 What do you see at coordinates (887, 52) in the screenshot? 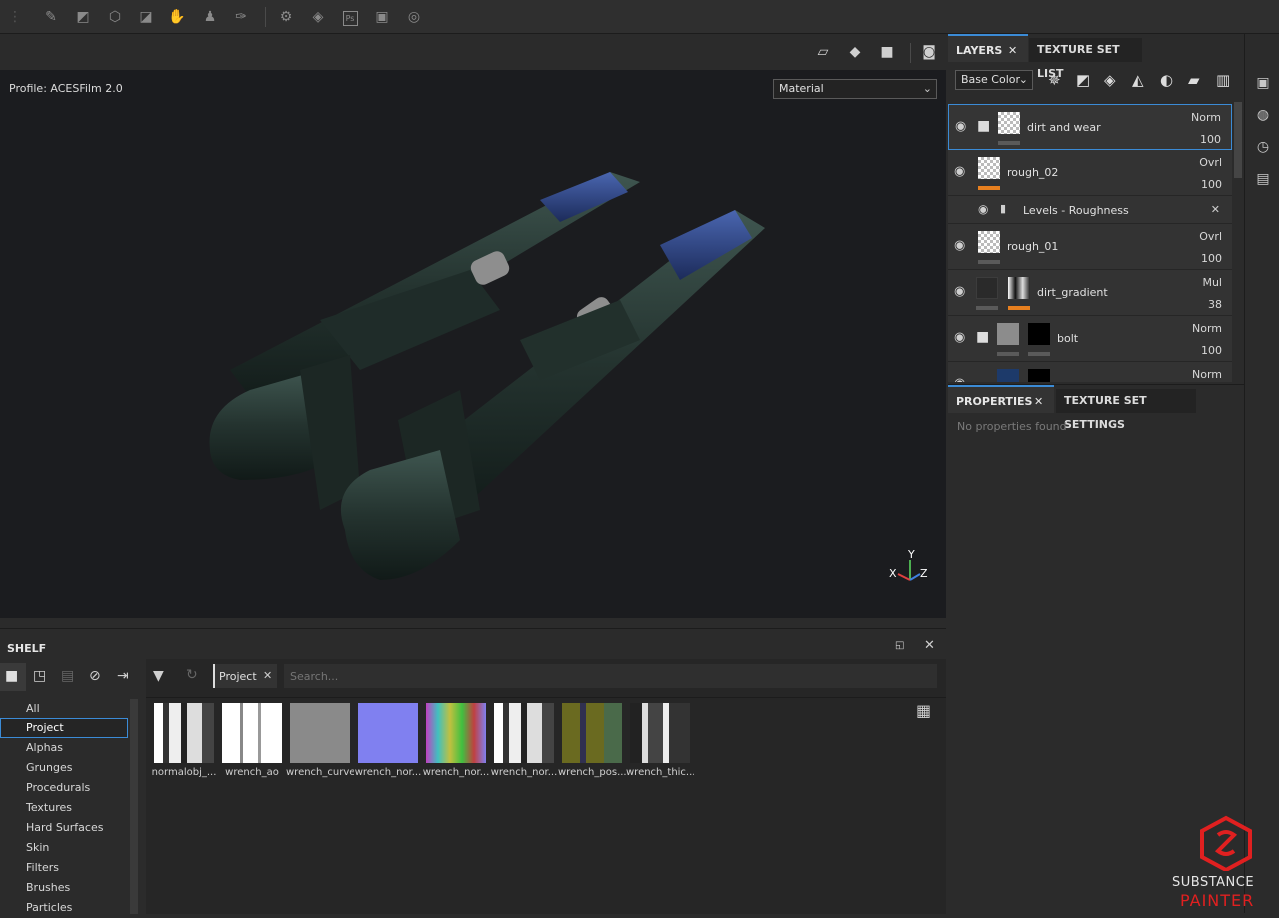
I see `camera-icon: ■` at bounding box center [887, 52].